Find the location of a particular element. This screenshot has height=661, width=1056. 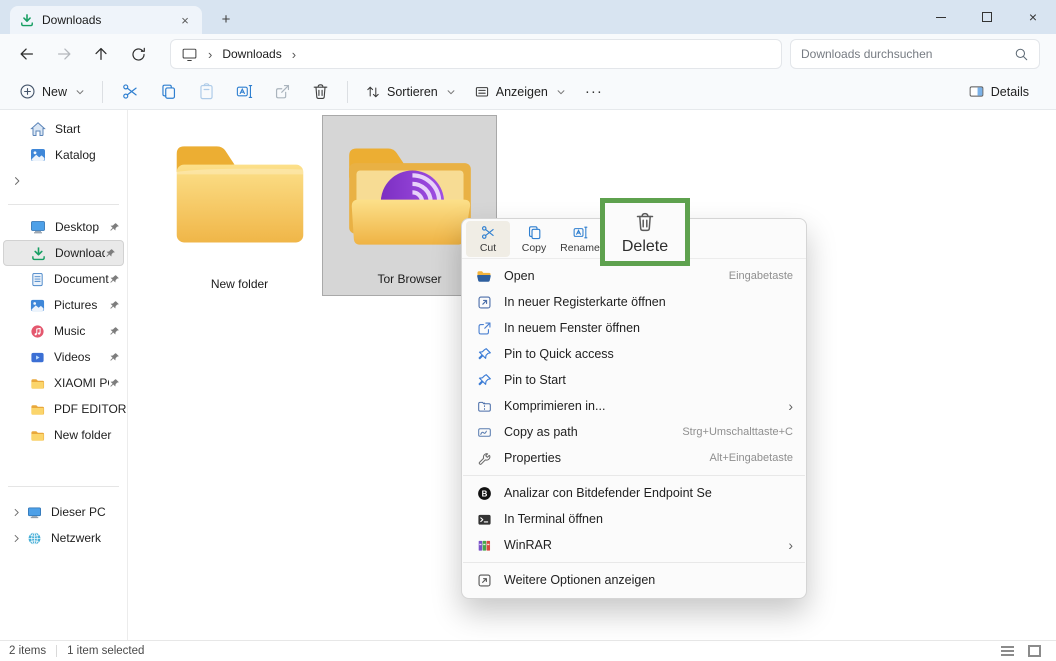

sidebar-item-label: XIAOMI POCO F is located at coordinates (81, 383).